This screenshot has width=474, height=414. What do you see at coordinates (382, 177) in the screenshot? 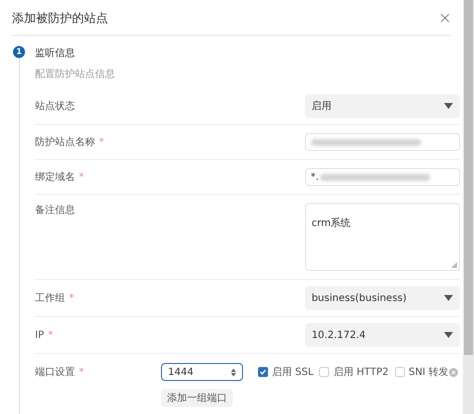
I see `text-field: *.` at bounding box center [382, 177].